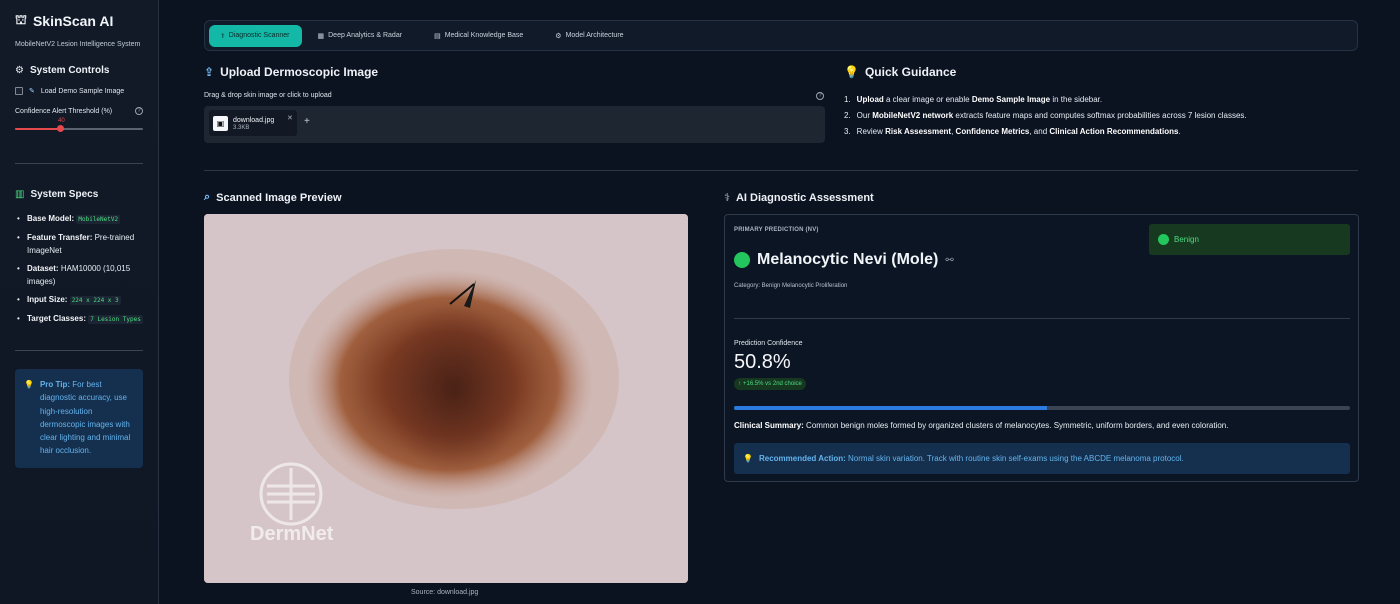 The image size is (1400, 604). What do you see at coordinates (259, 35) in the screenshot?
I see `tab-label: Diagnostic Scanner` at bounding box center [259, 35].